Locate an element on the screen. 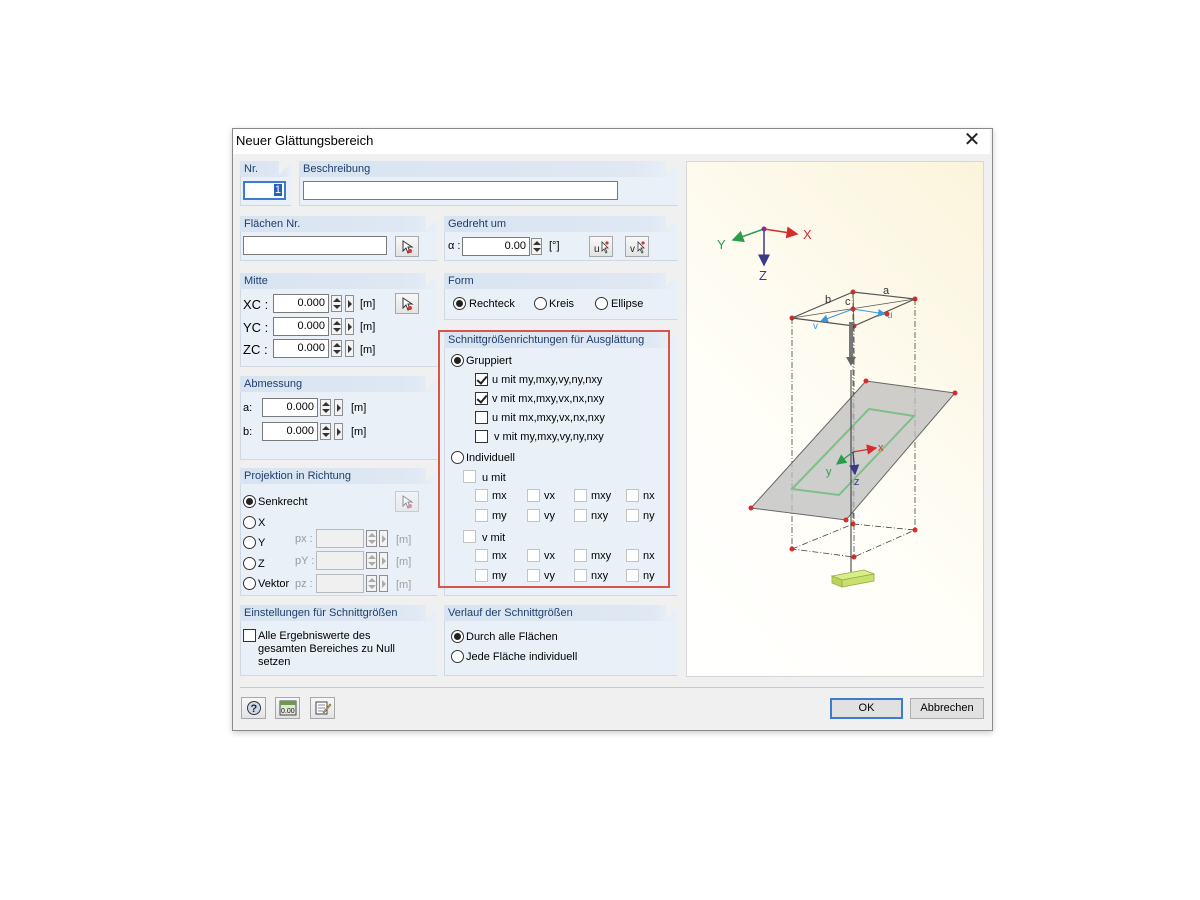  px-menu-arrow is located at coordinates (383, 538).